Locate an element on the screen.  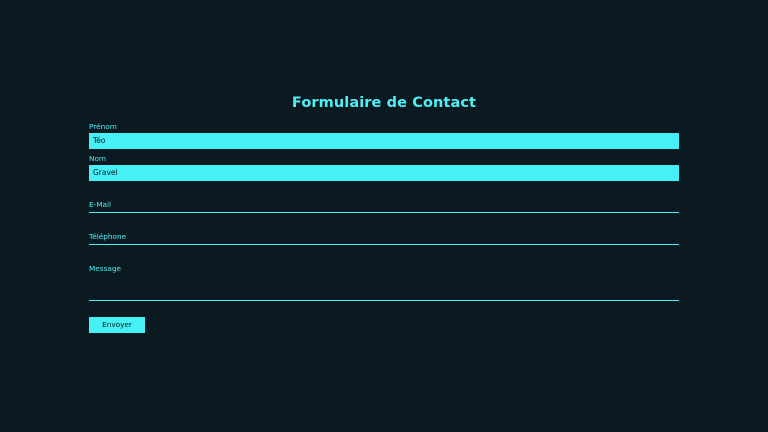
message-underline is located at coordinates (384, 300).